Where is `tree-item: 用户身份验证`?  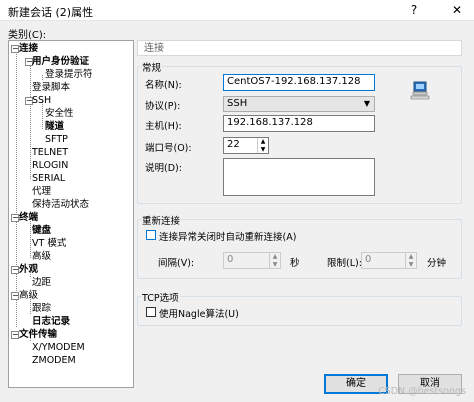 tree-item: 用户身份验证 is located at coordinates (60, 61).